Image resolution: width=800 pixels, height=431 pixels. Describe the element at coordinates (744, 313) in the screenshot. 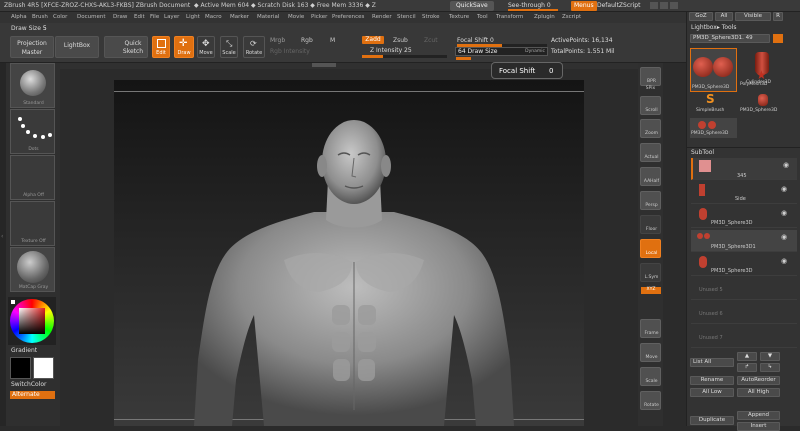

I see `subtool-row: Unused 6` at that location.